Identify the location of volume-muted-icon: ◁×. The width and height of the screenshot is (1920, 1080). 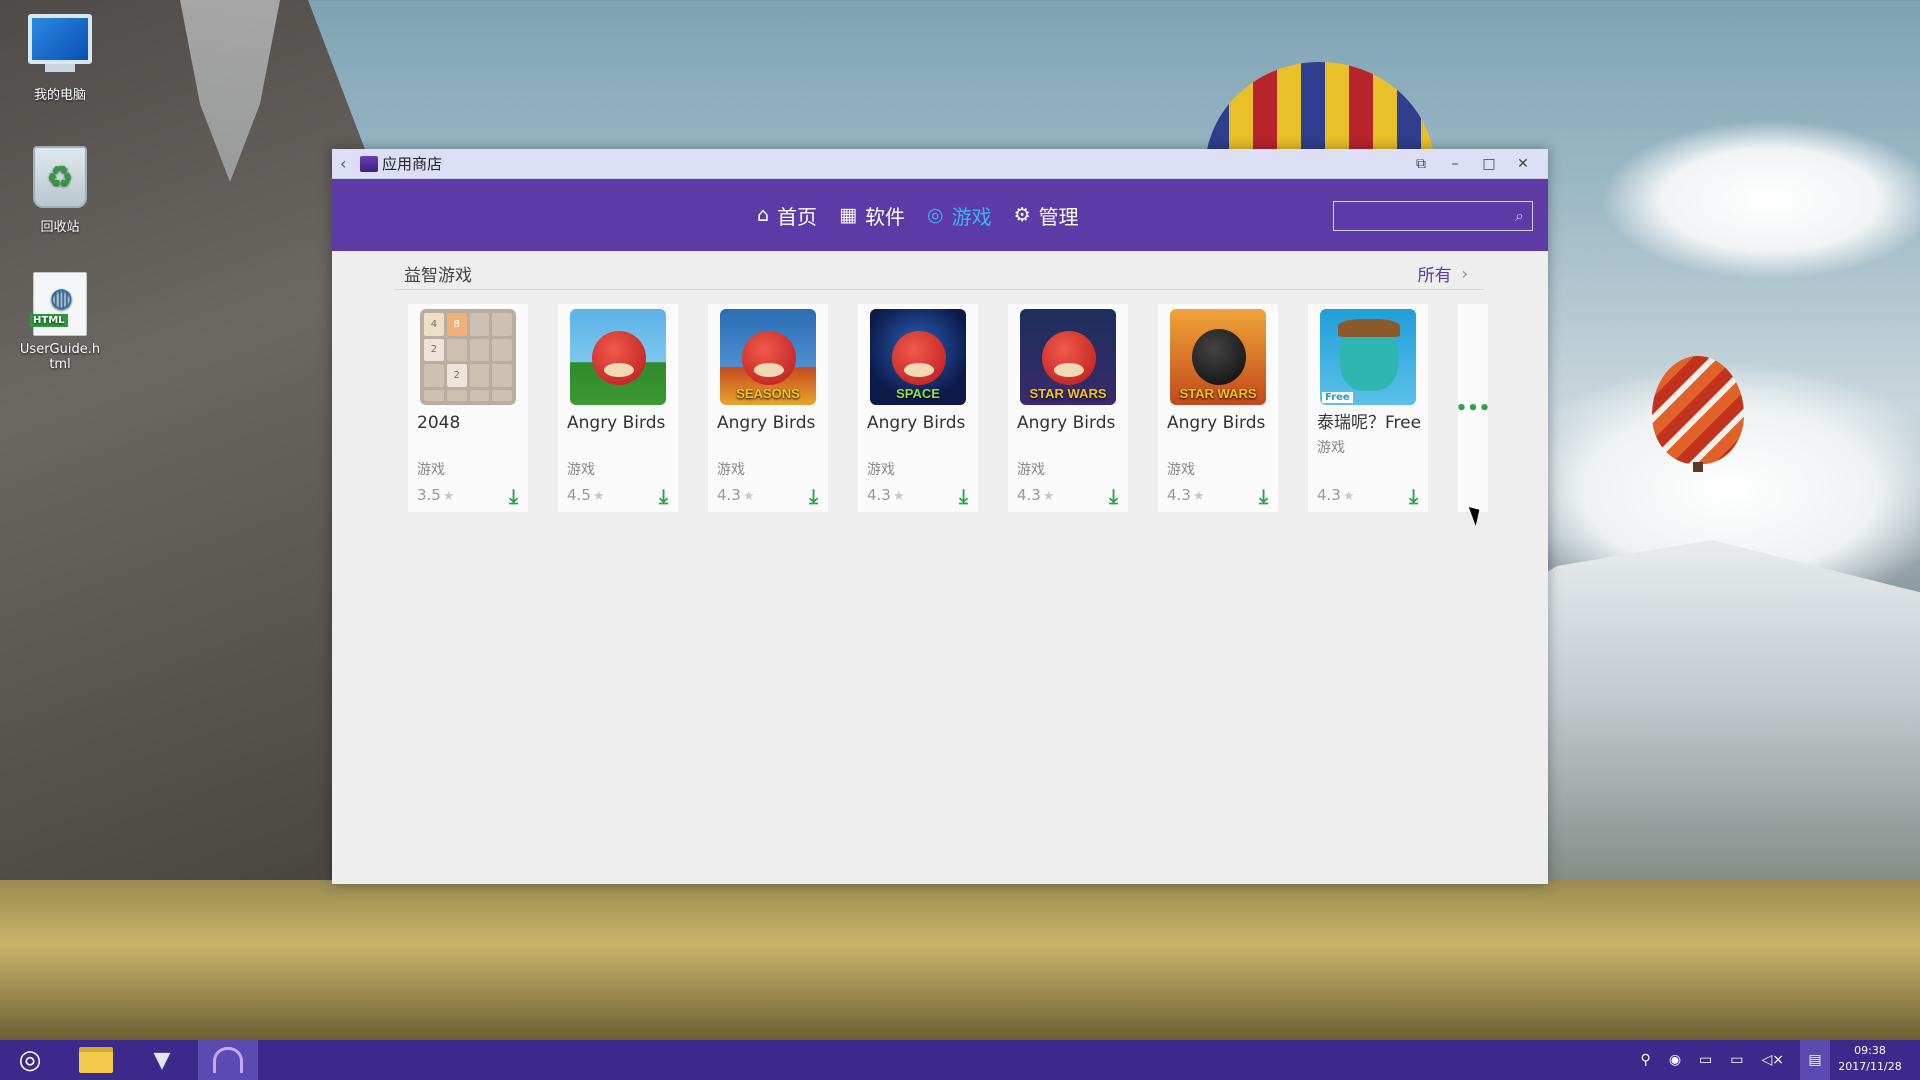
(1773, 1060).